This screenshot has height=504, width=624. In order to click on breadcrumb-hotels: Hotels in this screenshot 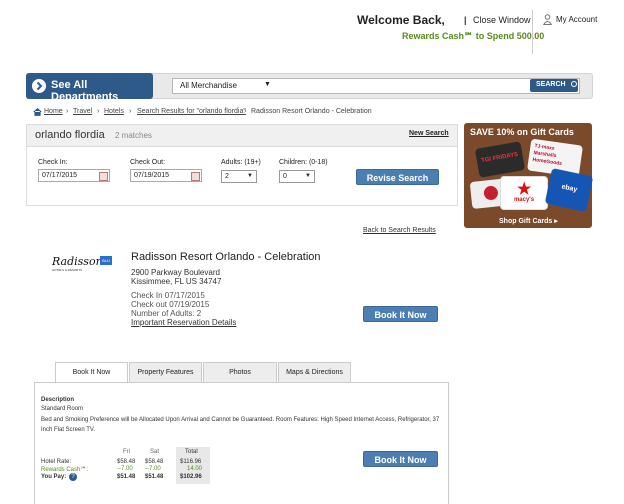, I will do `click(114, 111)`.